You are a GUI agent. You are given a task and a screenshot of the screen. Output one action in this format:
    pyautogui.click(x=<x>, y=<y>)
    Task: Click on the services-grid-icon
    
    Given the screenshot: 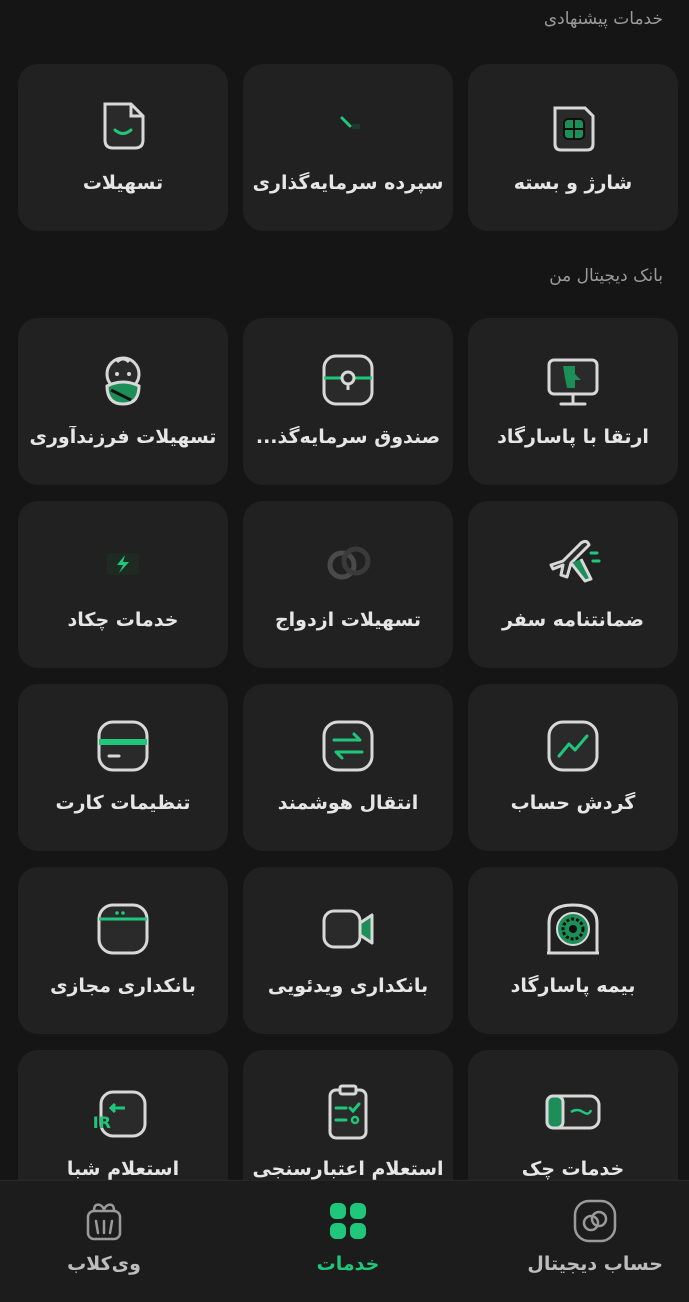 What is the action you would take?
    pyautogui.click(x=348, y=1221)
    